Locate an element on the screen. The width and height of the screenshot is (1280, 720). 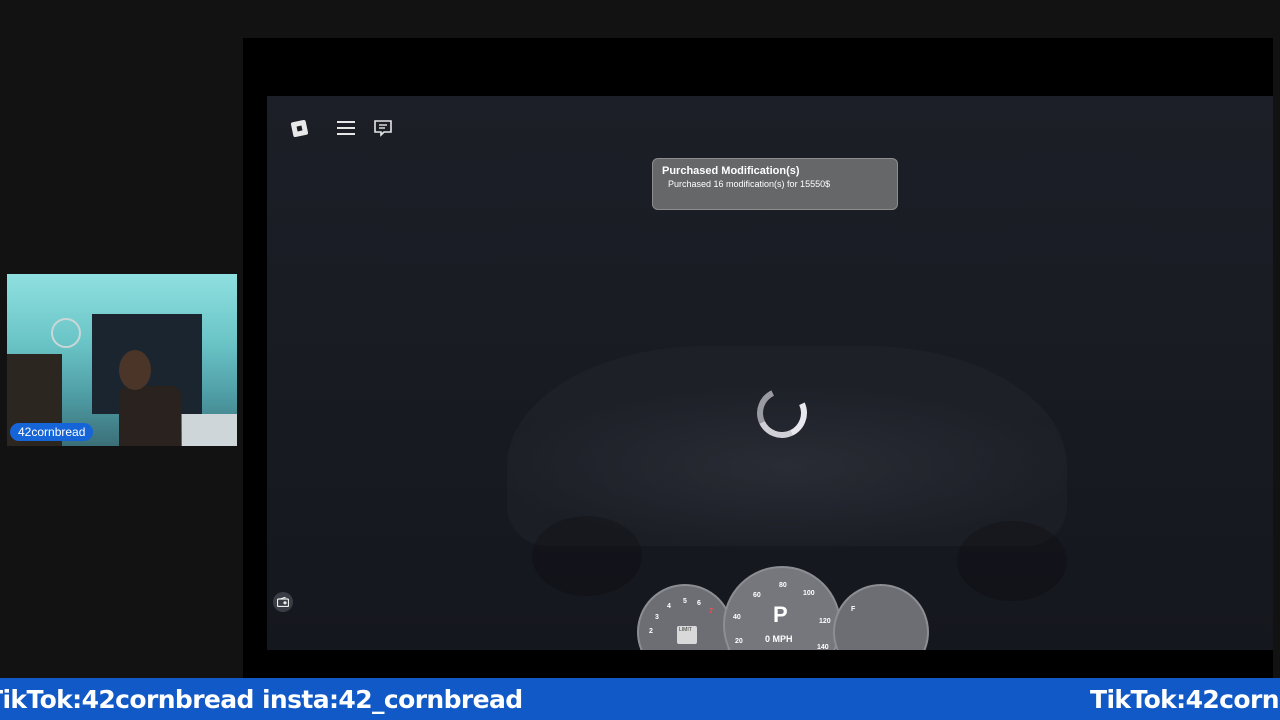
speed-tick-120: 120 is located at coordinates (825, 621).